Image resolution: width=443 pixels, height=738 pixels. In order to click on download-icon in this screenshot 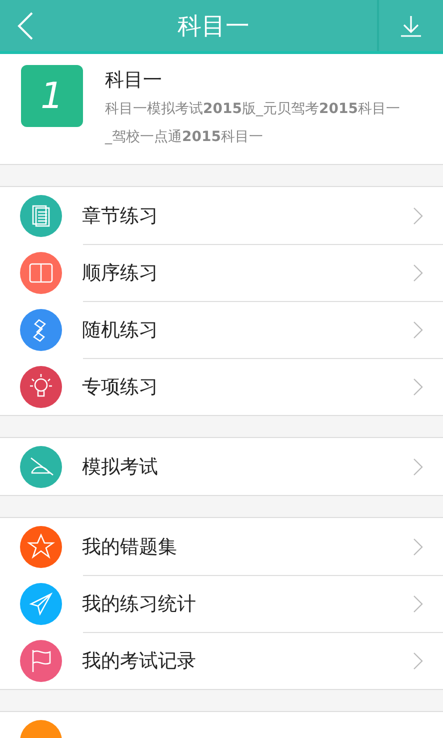, I will do `click(411, 25)`.